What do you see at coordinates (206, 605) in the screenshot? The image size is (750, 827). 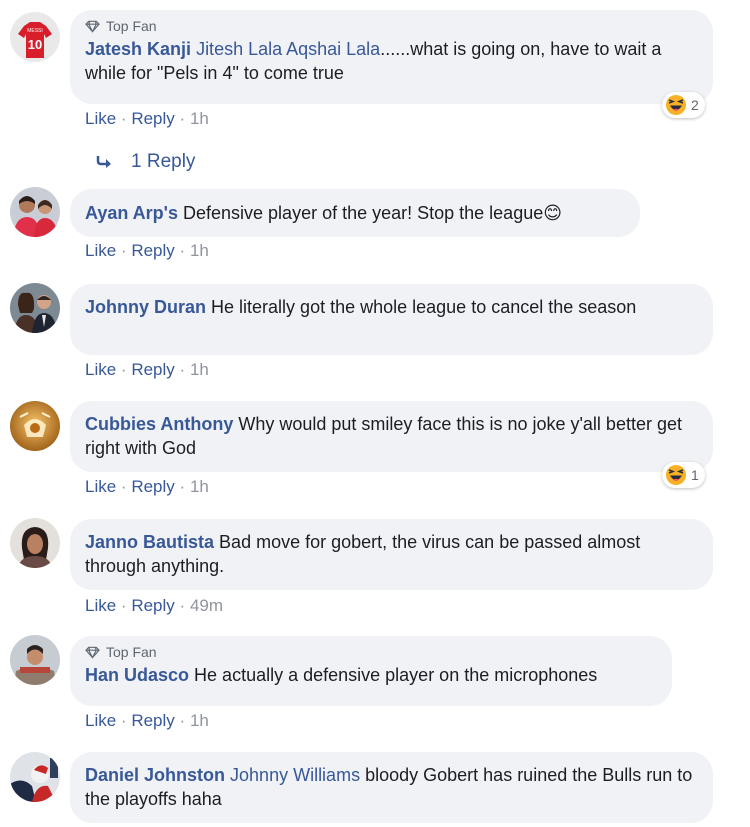 I see `timestamp: 49m` at bounding box center [206, 605].